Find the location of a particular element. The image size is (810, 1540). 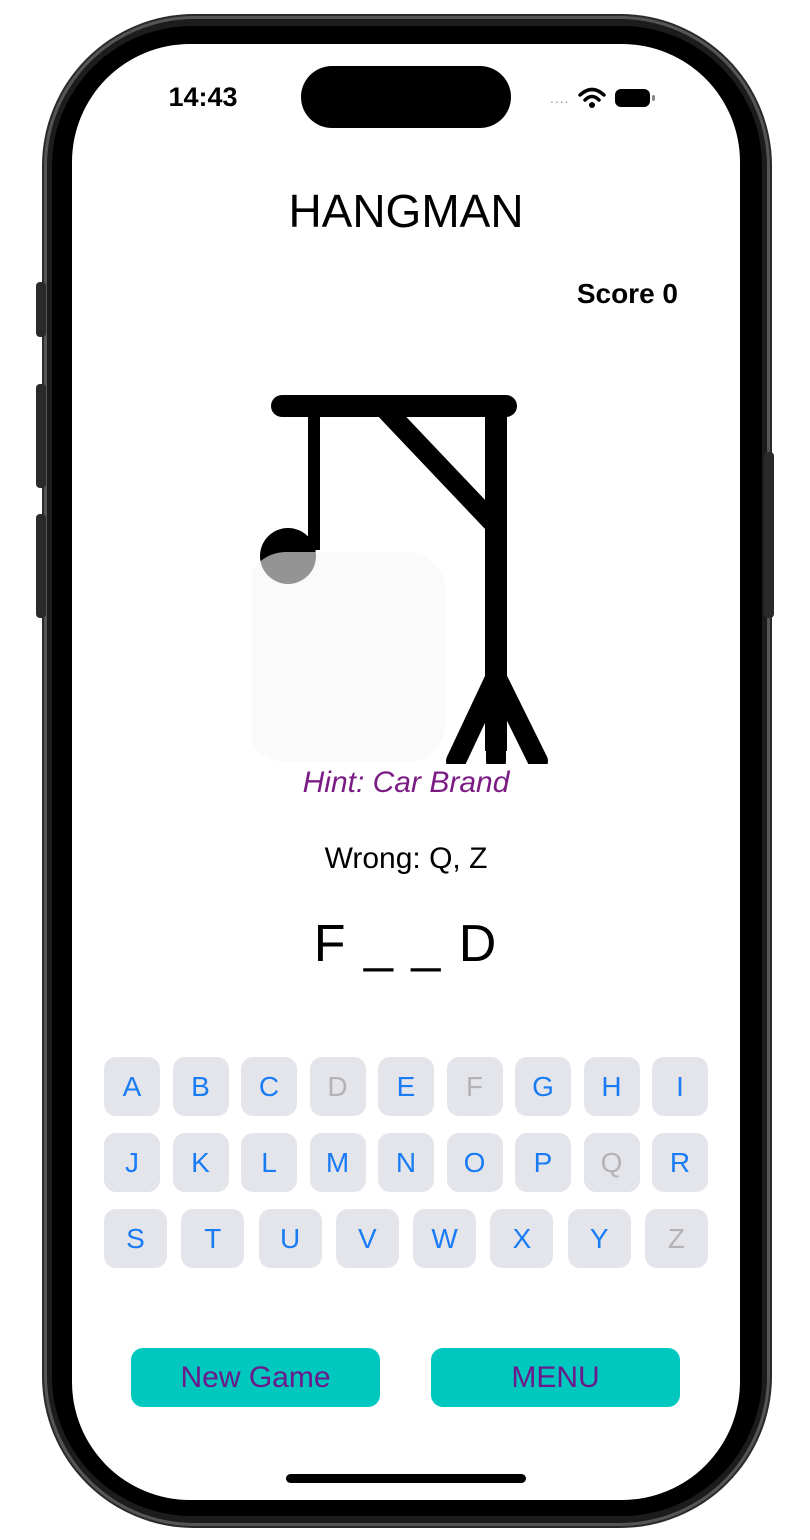

keyboard-row-3: STUVWXYZ is located at coordinates (406, 1238).